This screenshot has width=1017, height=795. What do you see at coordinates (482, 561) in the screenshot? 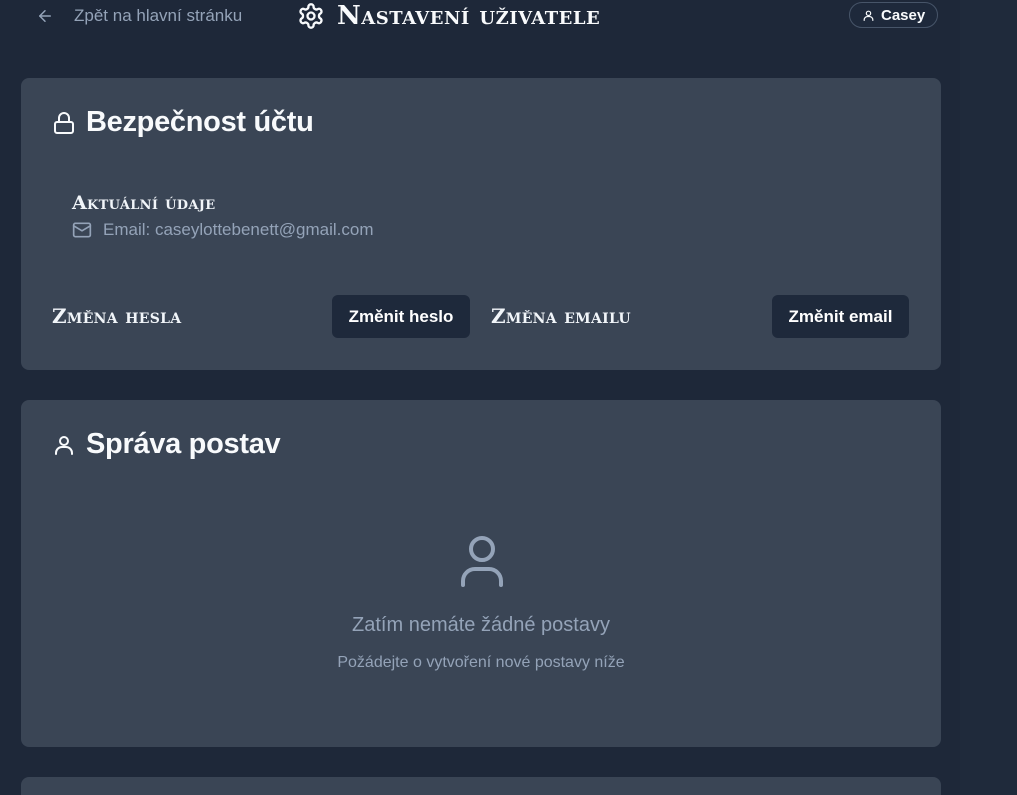
I see `empty-state-user-icon` at bounding box center [482, 561].